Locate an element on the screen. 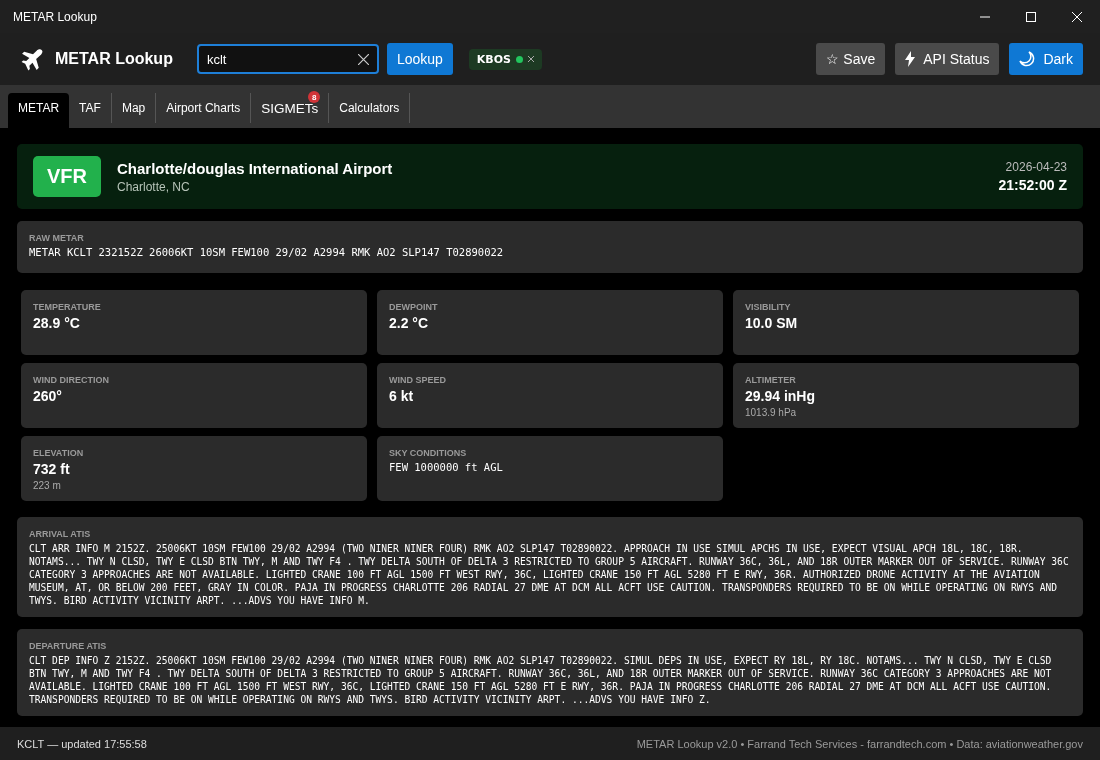 The height and width of the screenshot is (760, 1100). app-title: METAR Lookup is located at coordinates (114, 59).